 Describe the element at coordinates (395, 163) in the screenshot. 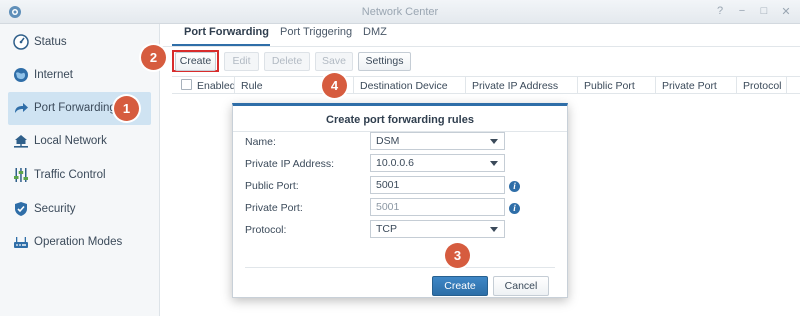

I see `private-ip-select-value: 10.0.0.6` at that location.